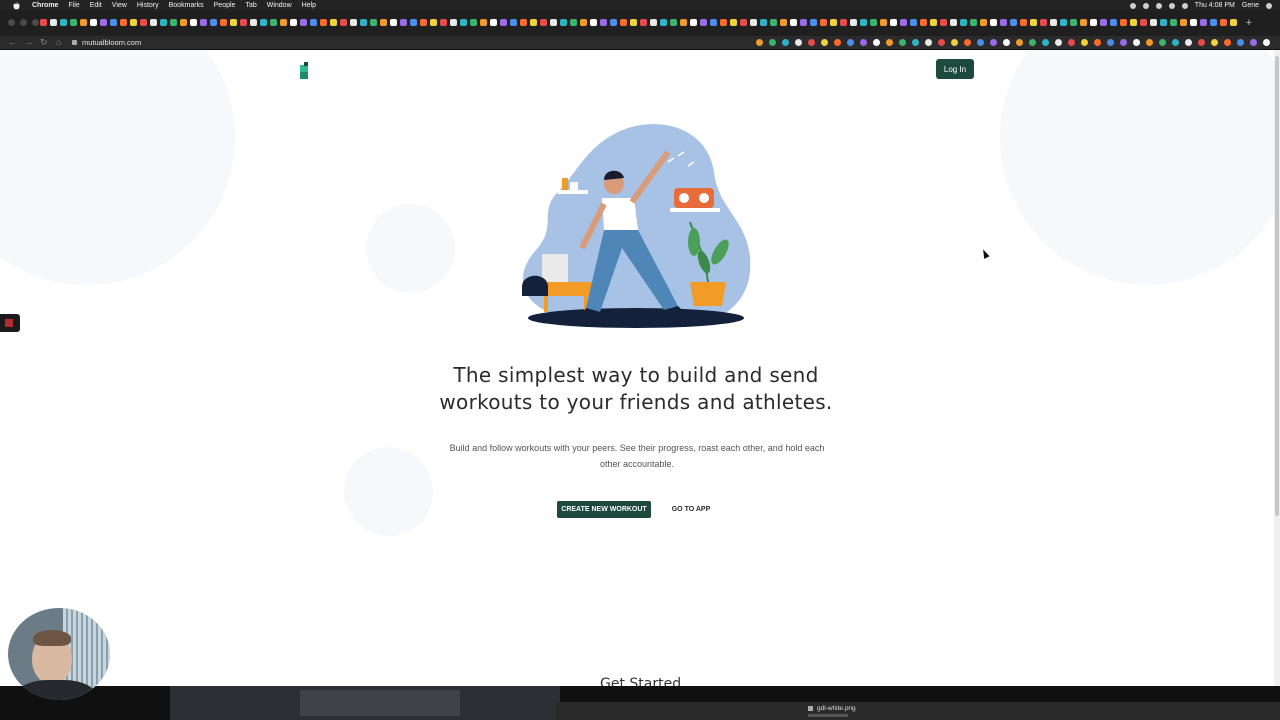 This screenshot has height=720, width=1280. I want to click on download-item: gdl-white.png, so click(832, 708).